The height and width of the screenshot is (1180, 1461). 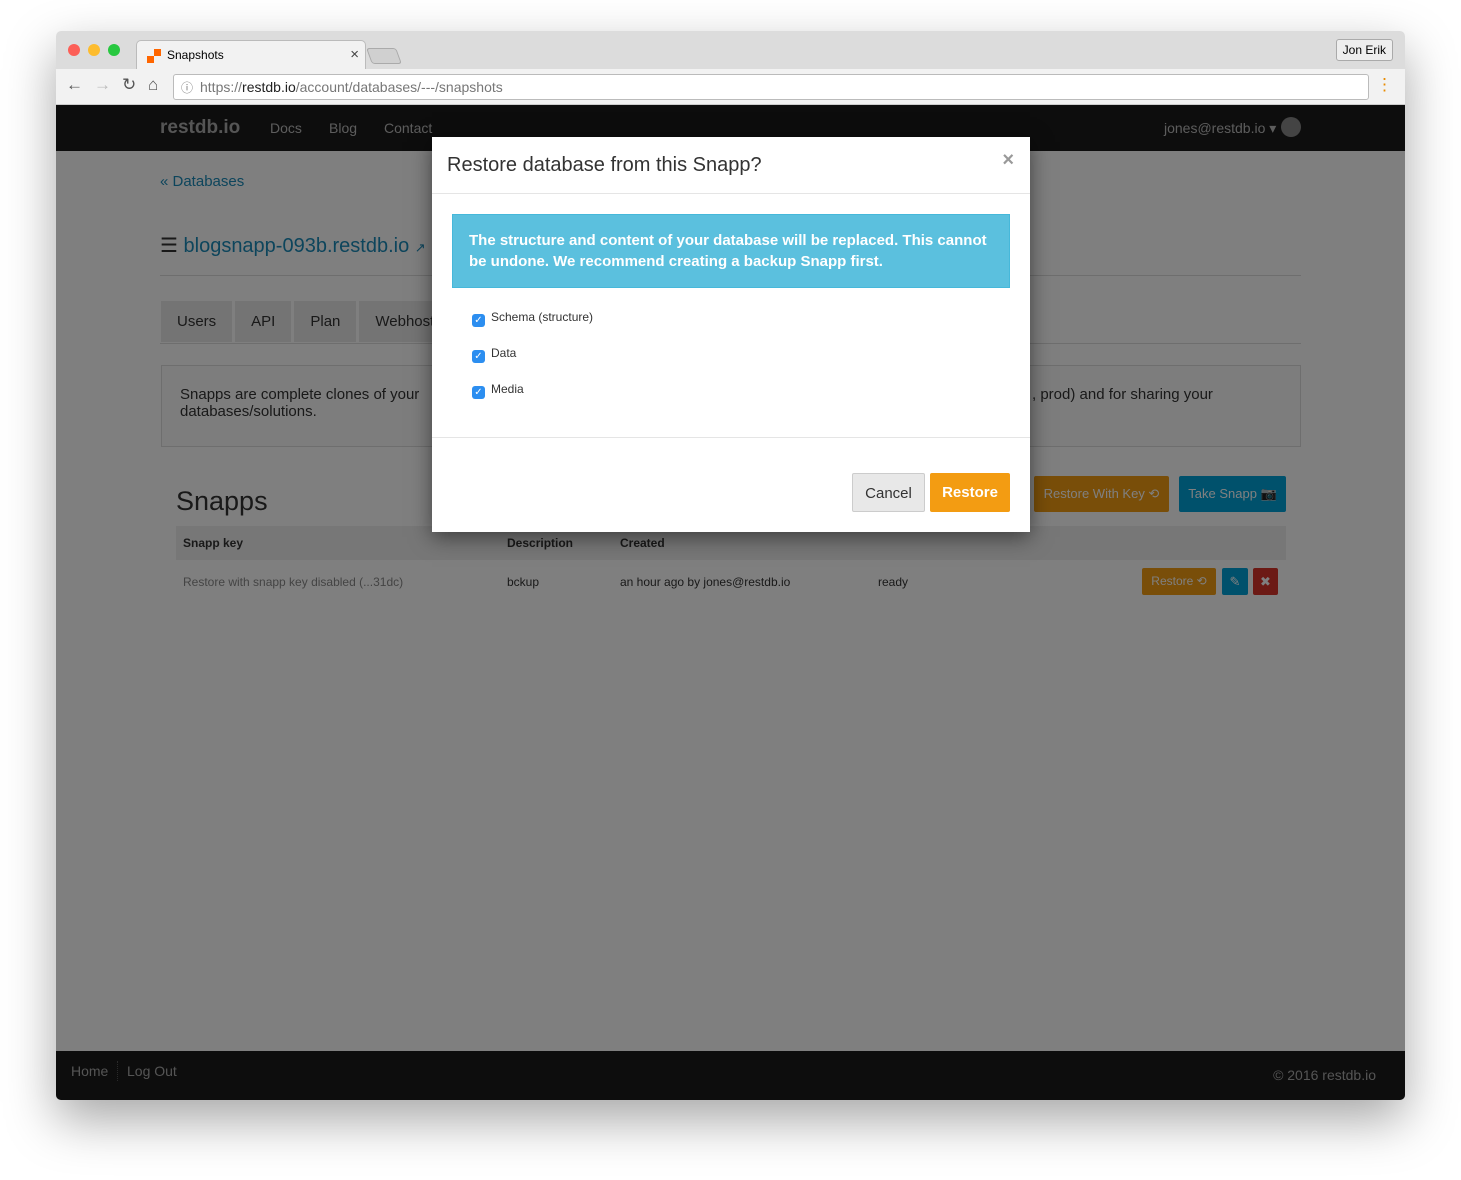 I want to click on browser-tab: Snapshots ×, so click(x=251, y=55).